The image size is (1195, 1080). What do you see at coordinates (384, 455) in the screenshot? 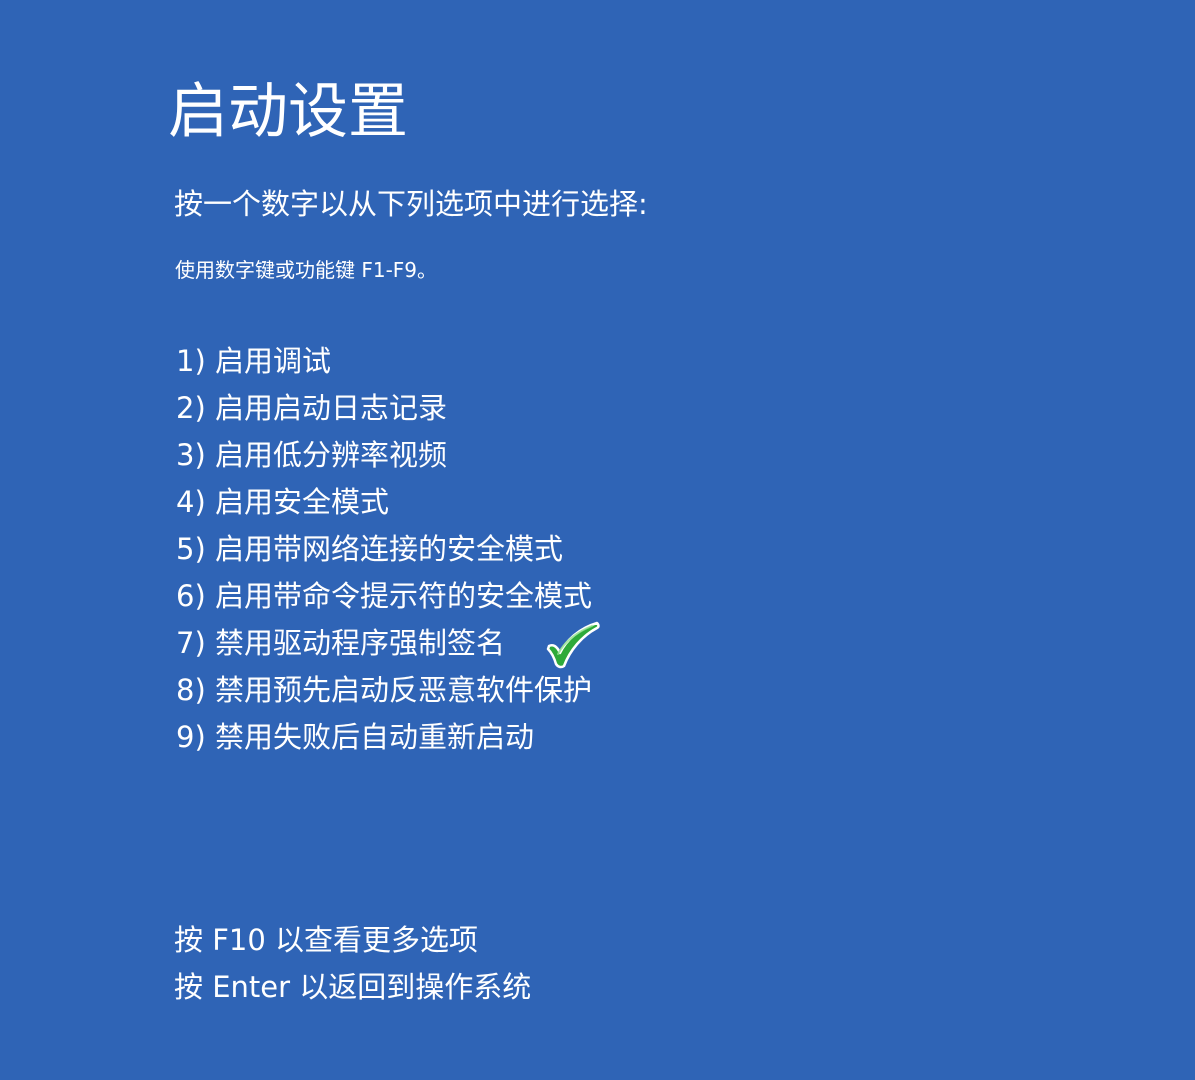
I see `option-enable-low-resolution-video: 3) 启用低分辨率视频` at bounding box center [384, 455].